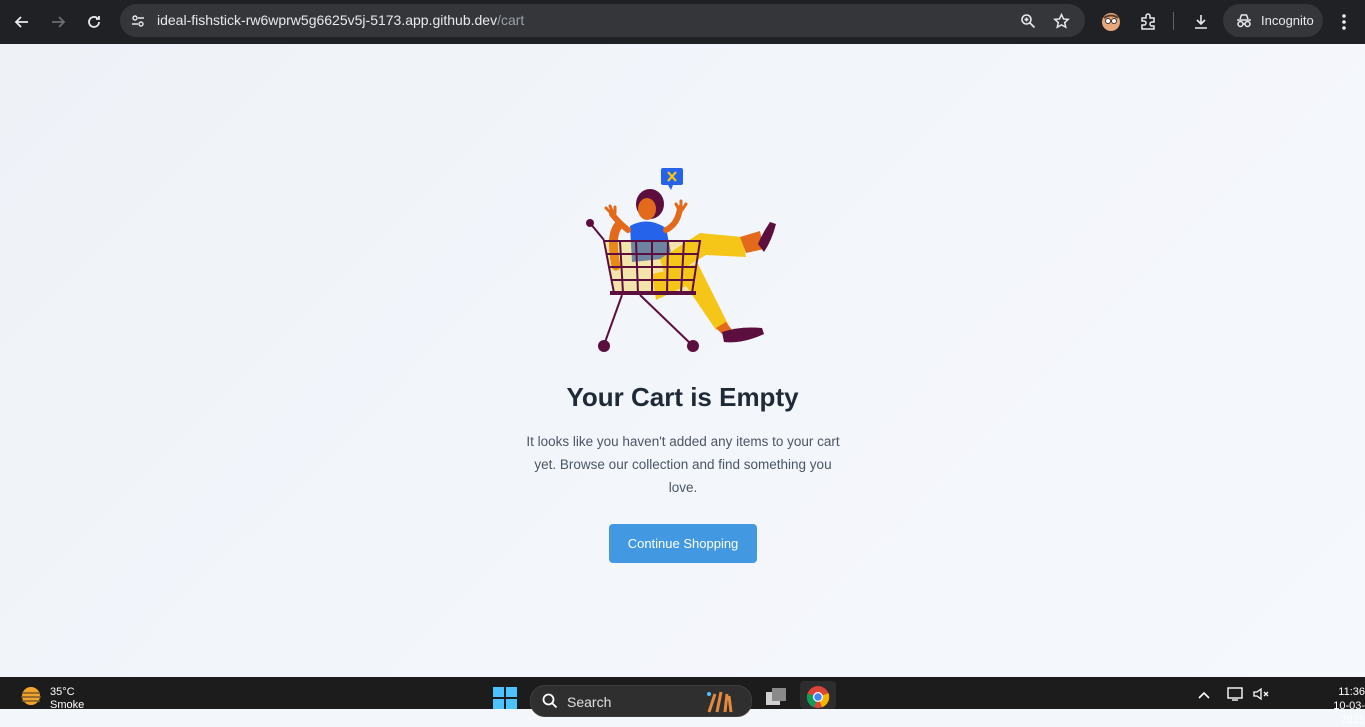 The image size is (1365, 727). I want to click on weather-condition: Smoke, so click(67, 705).